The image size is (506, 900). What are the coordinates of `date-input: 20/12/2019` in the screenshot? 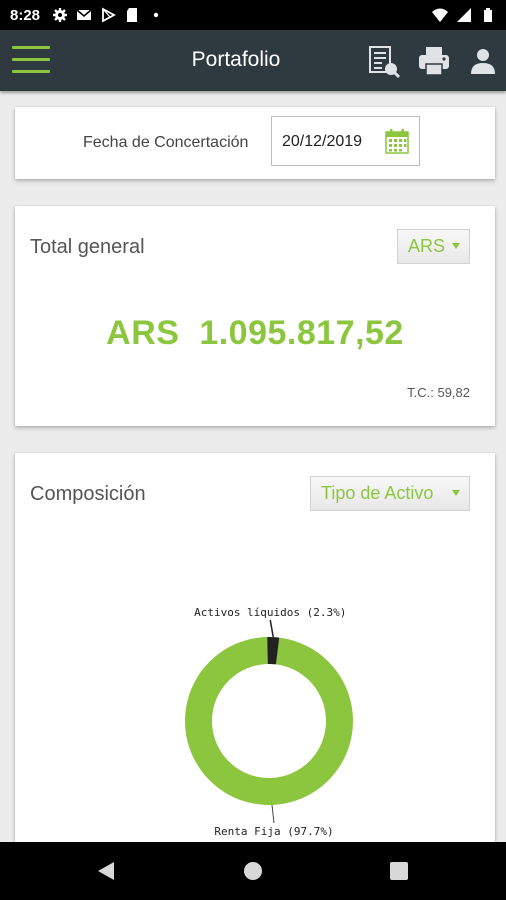 It's located at (345, 141).